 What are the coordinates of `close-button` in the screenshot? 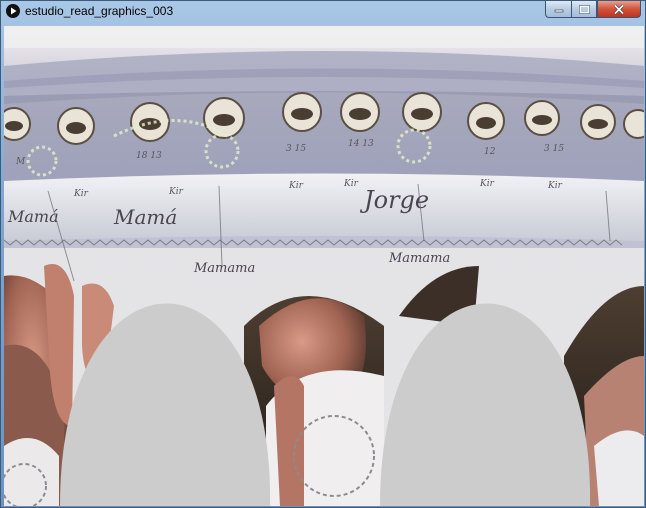 It's located at (619, 9).